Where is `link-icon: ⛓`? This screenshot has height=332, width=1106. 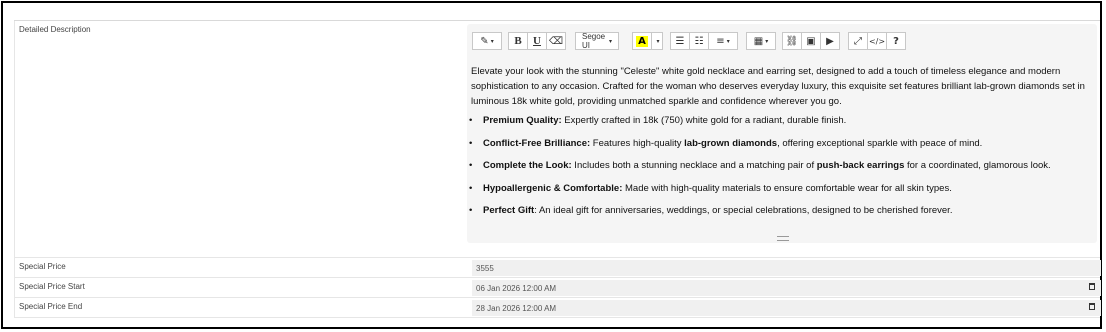 link-icon: ⛓ is located at coordinates (792, 41).